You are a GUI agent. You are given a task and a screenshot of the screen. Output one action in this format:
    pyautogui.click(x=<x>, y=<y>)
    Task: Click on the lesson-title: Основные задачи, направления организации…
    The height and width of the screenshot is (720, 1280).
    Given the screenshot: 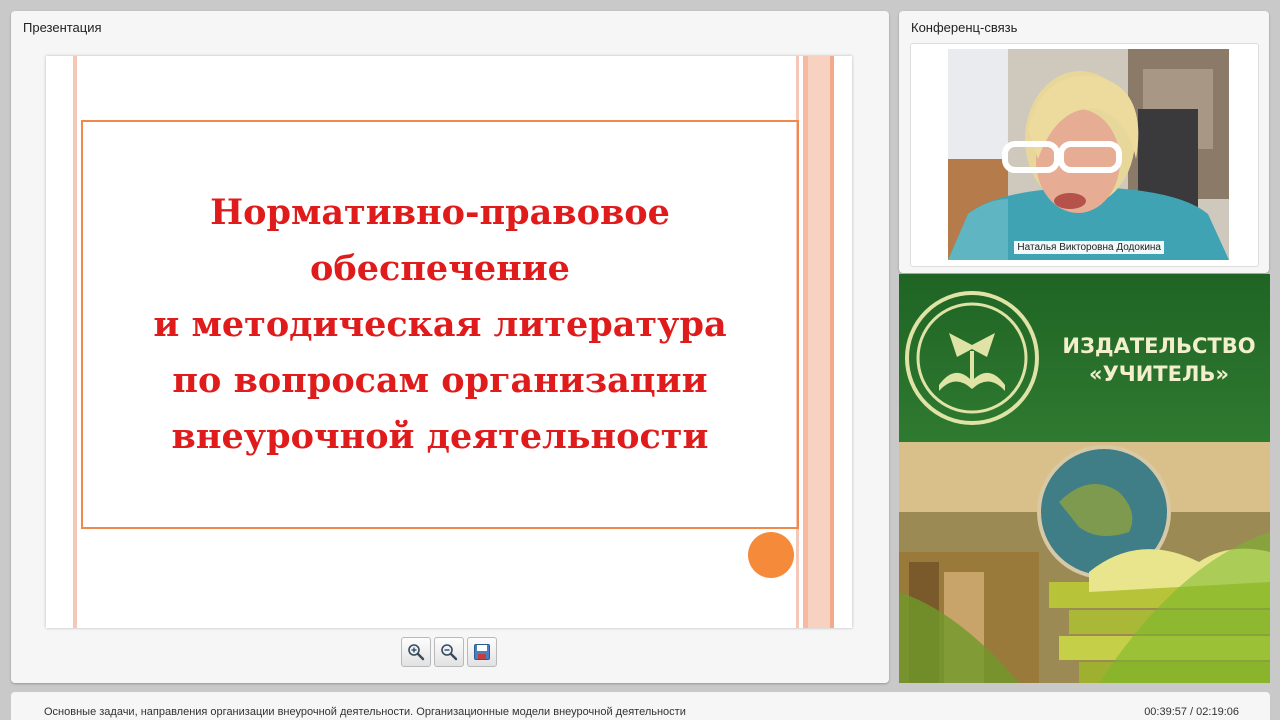 What is the action you would take?
    pyautogui.click(x=365, y=712)
    